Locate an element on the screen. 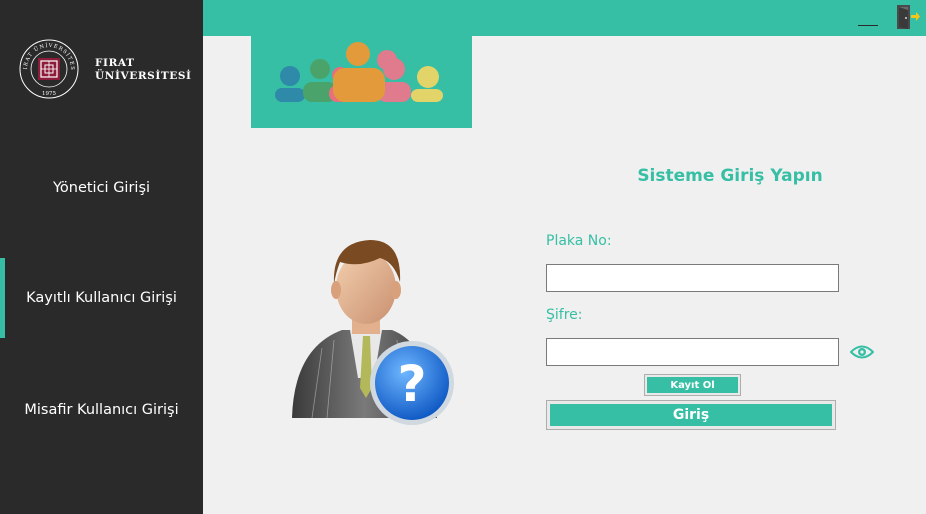  plate-number-label: Plaka No: is located at coordinates (579, 241).